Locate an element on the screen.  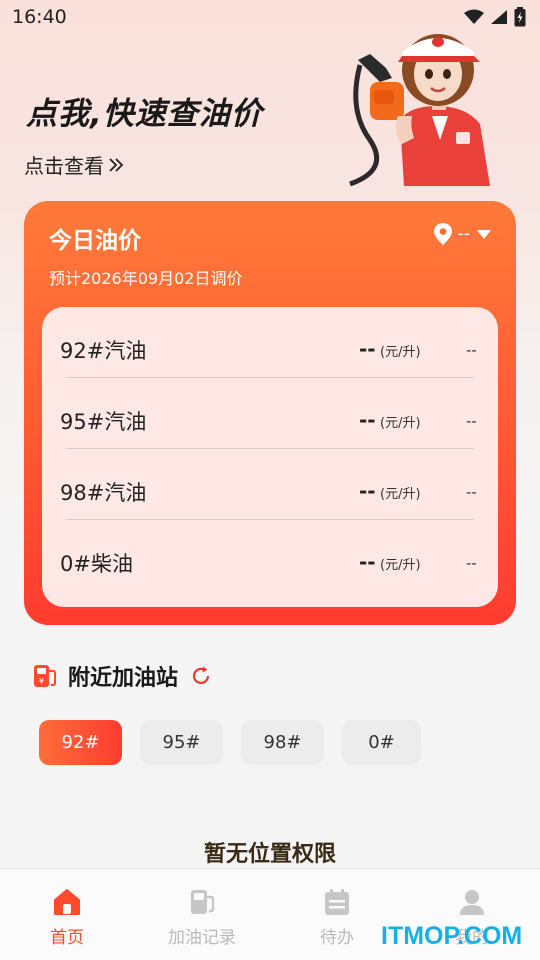
nav-todo: 待办 is located at coordinates (337, 917).